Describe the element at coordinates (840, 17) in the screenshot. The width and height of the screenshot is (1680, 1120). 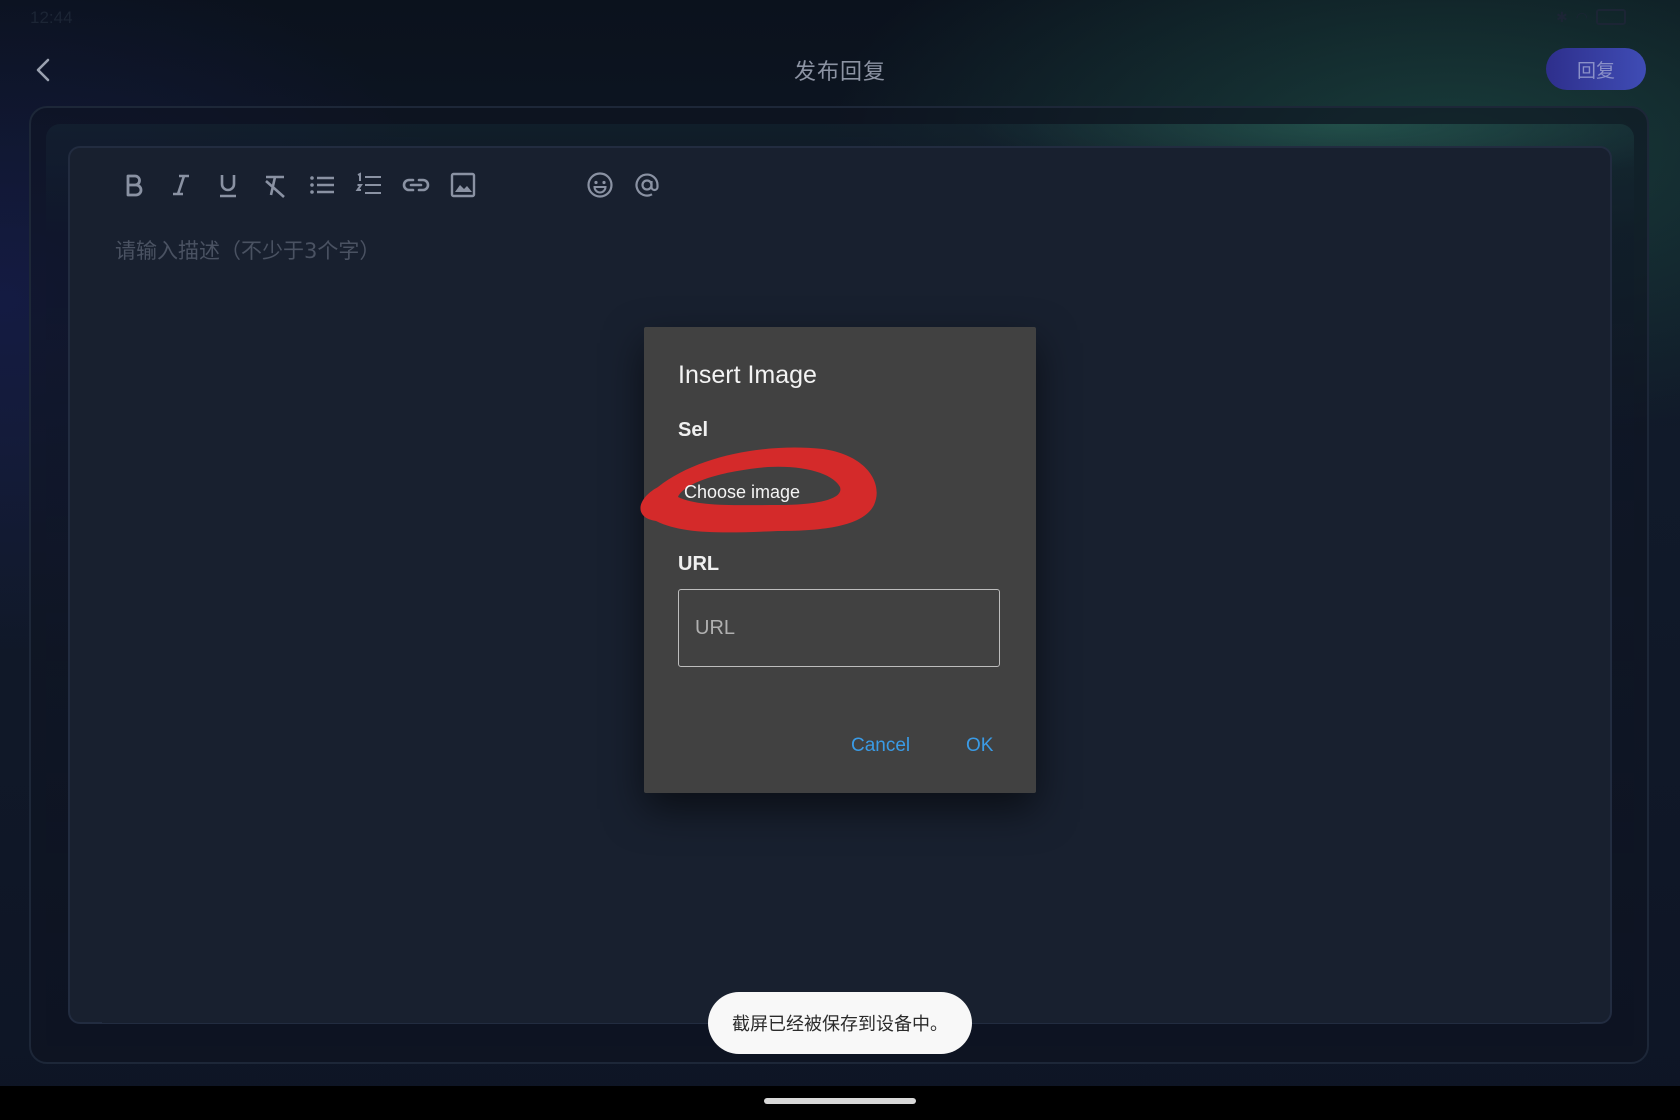
I see `status-bar: 12:44 ✱ ◠` at that location.